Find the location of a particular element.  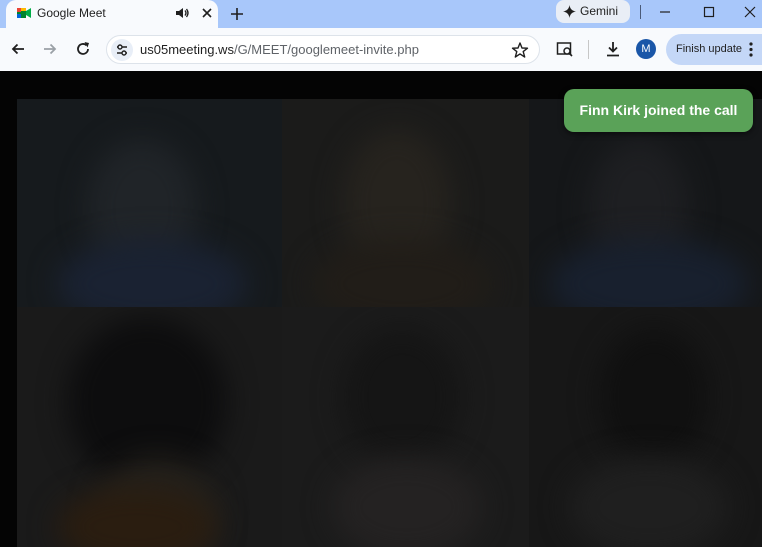

site-info-tune-icon is located at coordinates (122, 50).